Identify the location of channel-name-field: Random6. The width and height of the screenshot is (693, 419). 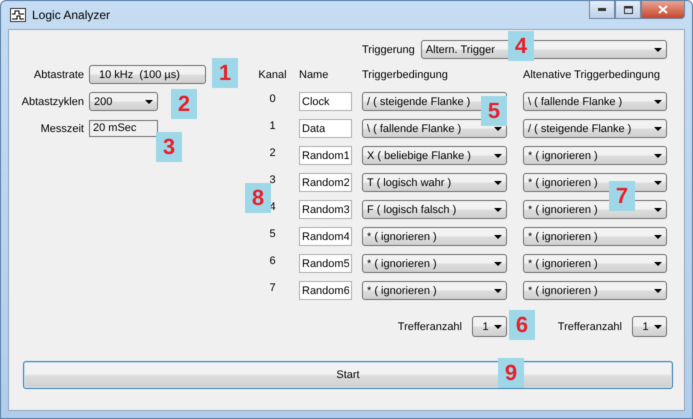
(325, 290).